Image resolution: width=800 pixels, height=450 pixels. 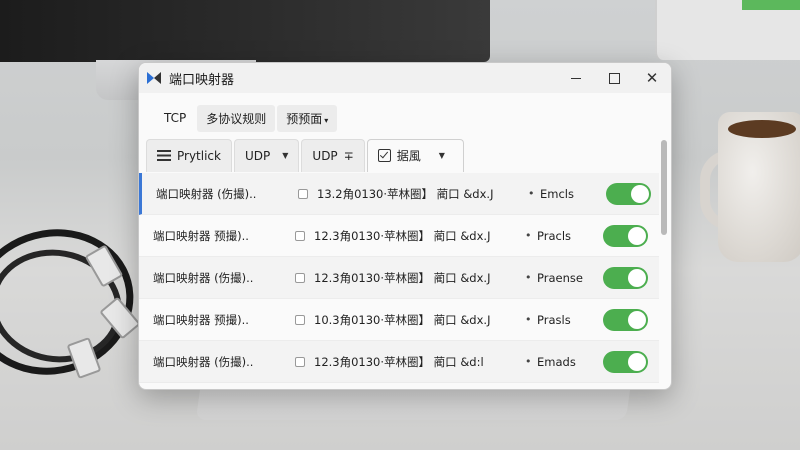 I want to click on toolbar-udp-add-button: UDP ∓, so click(x=333, y=155).